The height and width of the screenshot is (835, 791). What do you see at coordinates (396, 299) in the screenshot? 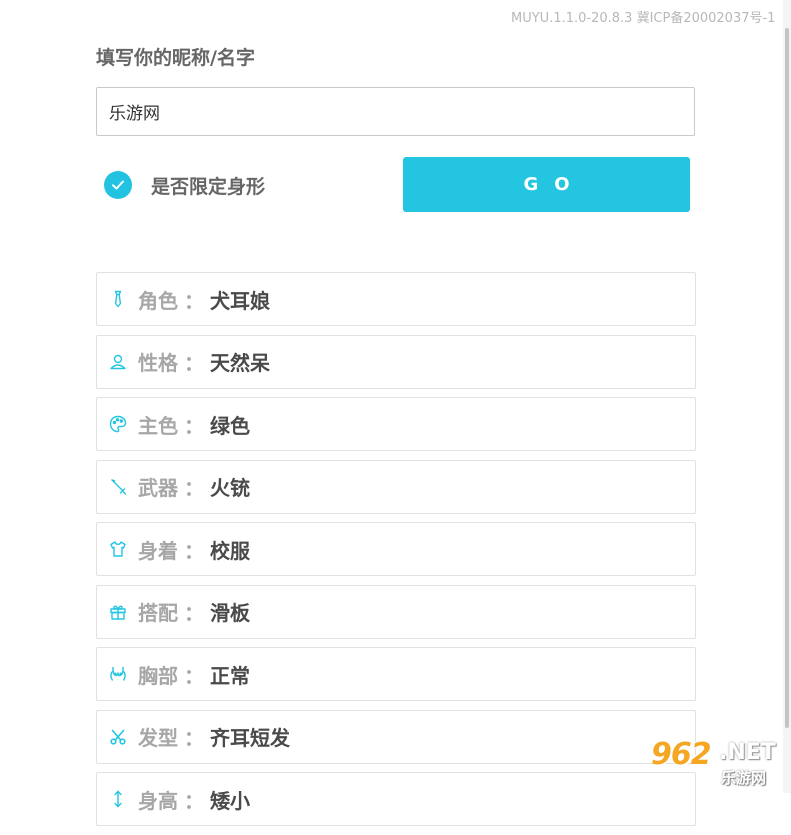
I see `attribute-row-role: 角色 ： 犬耳娘` at bounding box center [396, 299].